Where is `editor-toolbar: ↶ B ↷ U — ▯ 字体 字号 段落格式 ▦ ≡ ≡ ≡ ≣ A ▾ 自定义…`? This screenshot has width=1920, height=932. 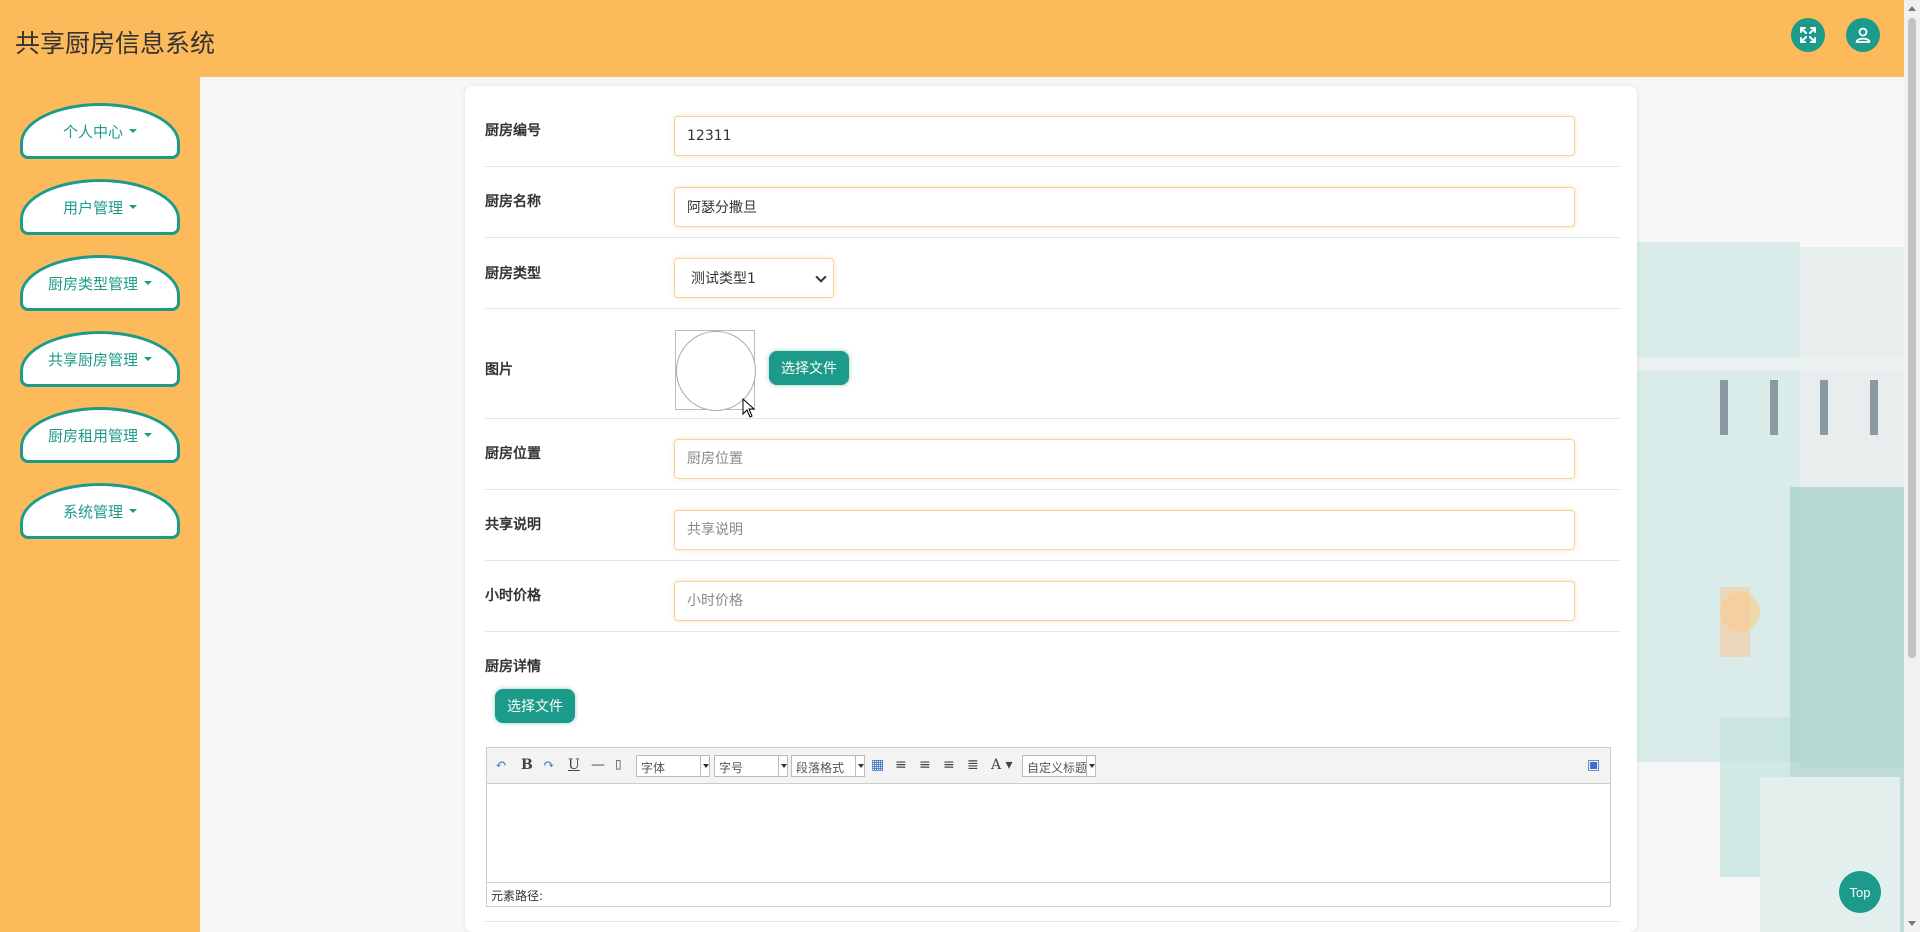 editor-toolbar: ↶ B ↷ U — ▯ 字体 字号 段落格式 ▦ ≡ ≡ ≡ ≣ A ▾ 自定义… is located at coordinates (1048, 766).